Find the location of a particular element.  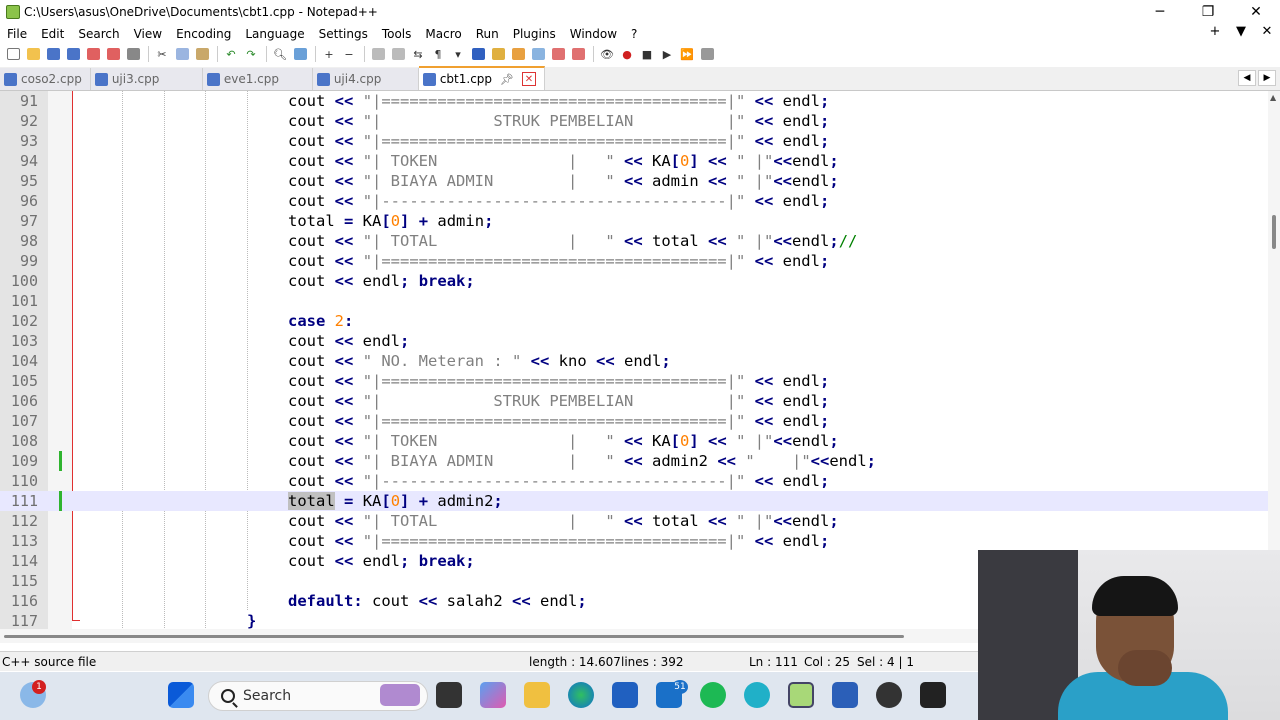

store-icon is located at coordinates (625, 695).